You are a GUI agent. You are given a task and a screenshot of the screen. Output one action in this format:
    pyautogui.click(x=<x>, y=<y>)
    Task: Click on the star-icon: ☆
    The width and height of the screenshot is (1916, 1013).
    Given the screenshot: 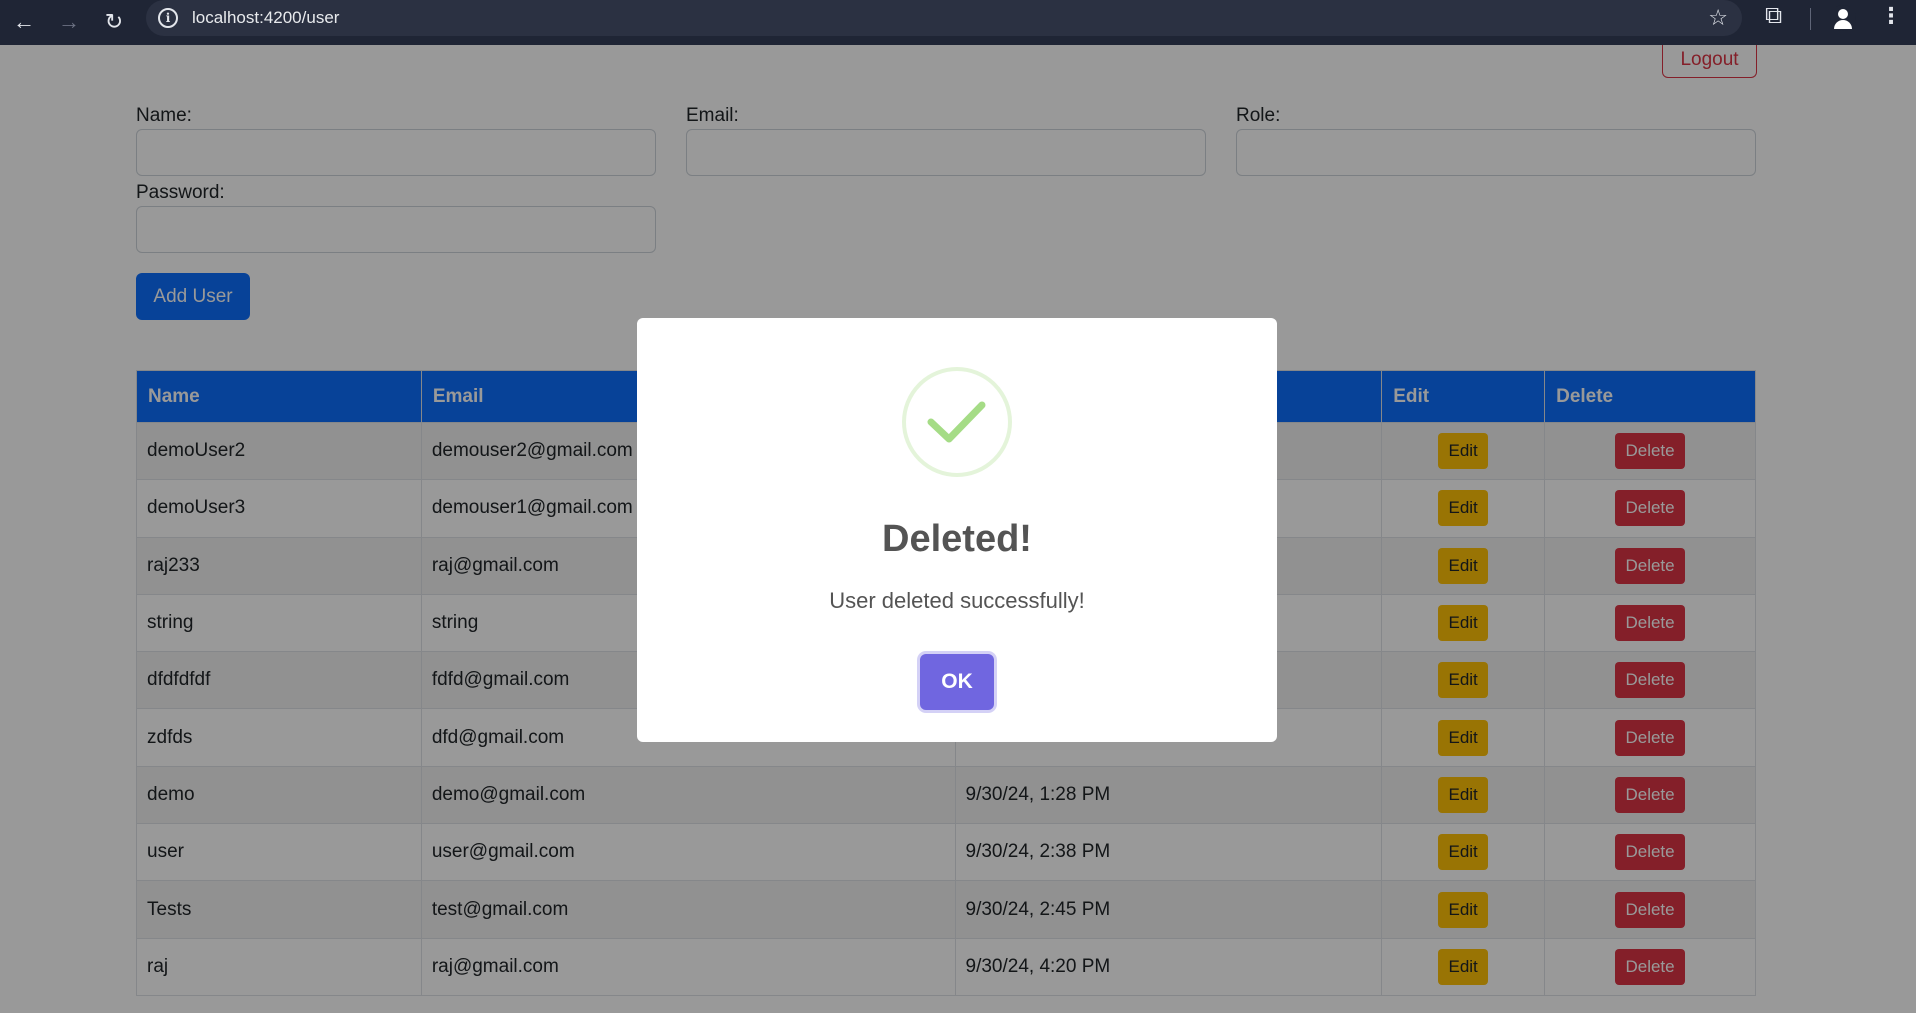 What is the action you would take?
    pyautogui.click(x=1718, y=18)
    